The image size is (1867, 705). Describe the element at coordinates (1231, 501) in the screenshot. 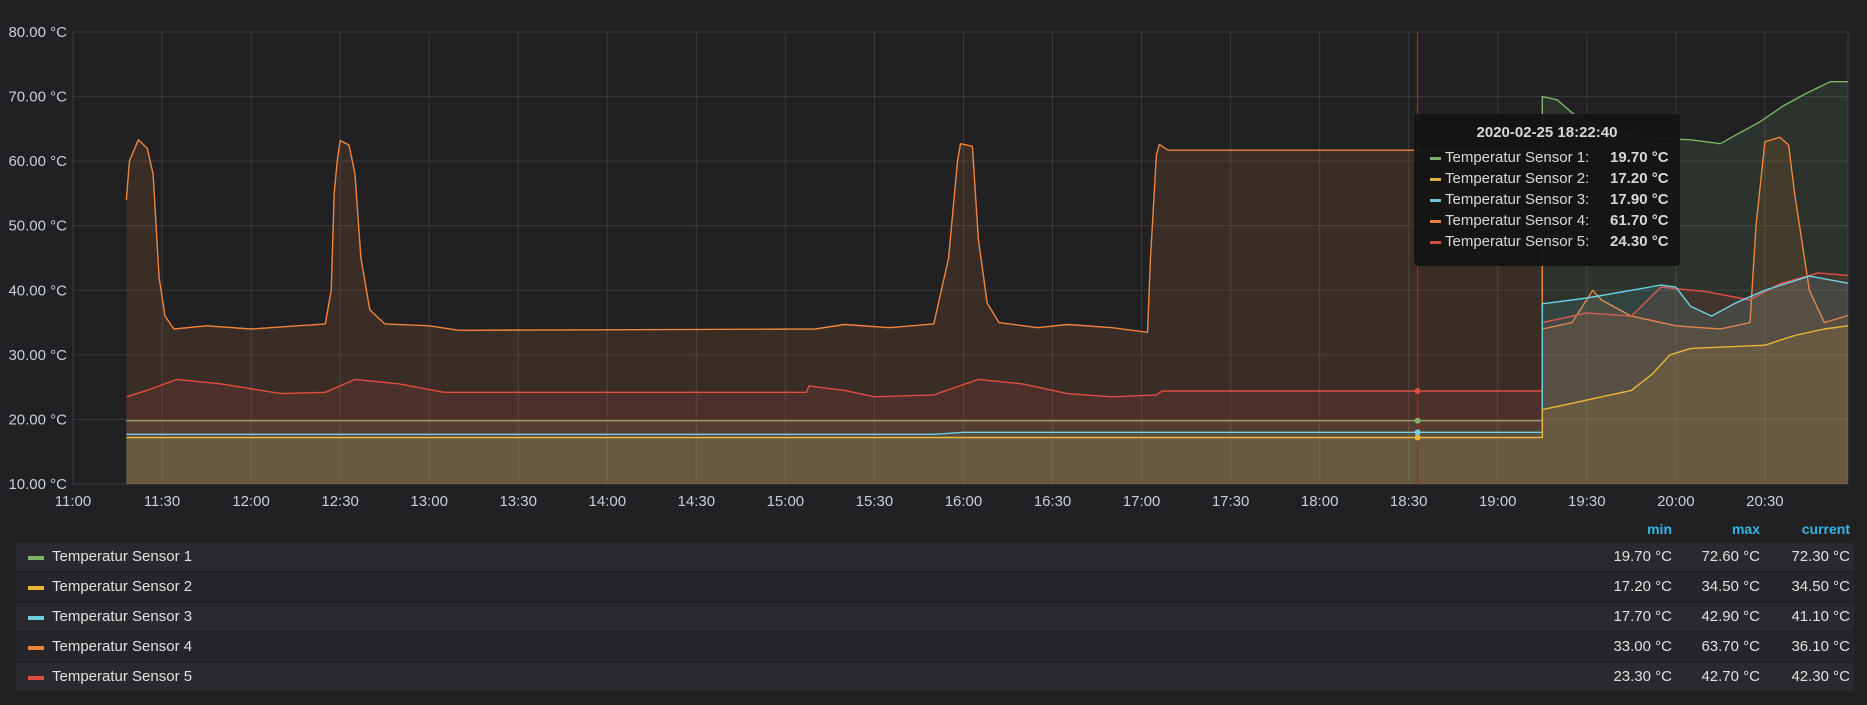

I see `x-tick-label: 17:30` at that location.